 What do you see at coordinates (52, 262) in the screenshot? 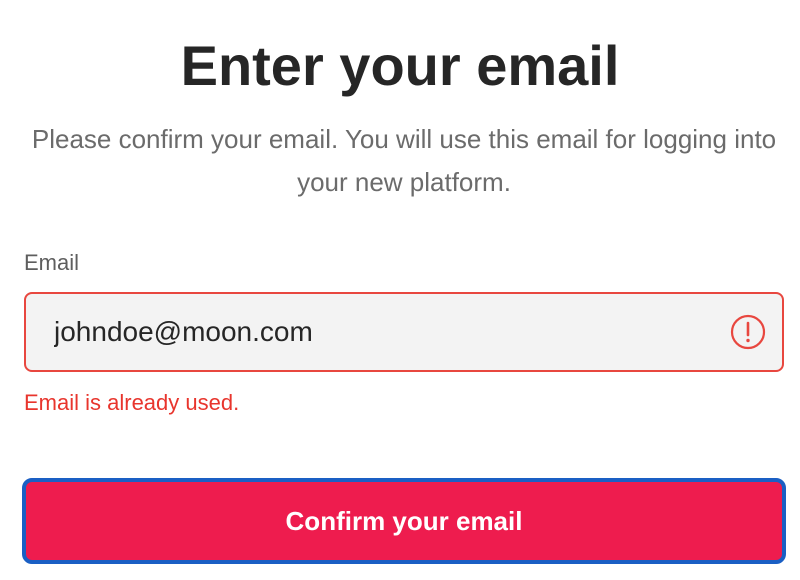
I see `email-label: Email` at bounding box center [52, 262].